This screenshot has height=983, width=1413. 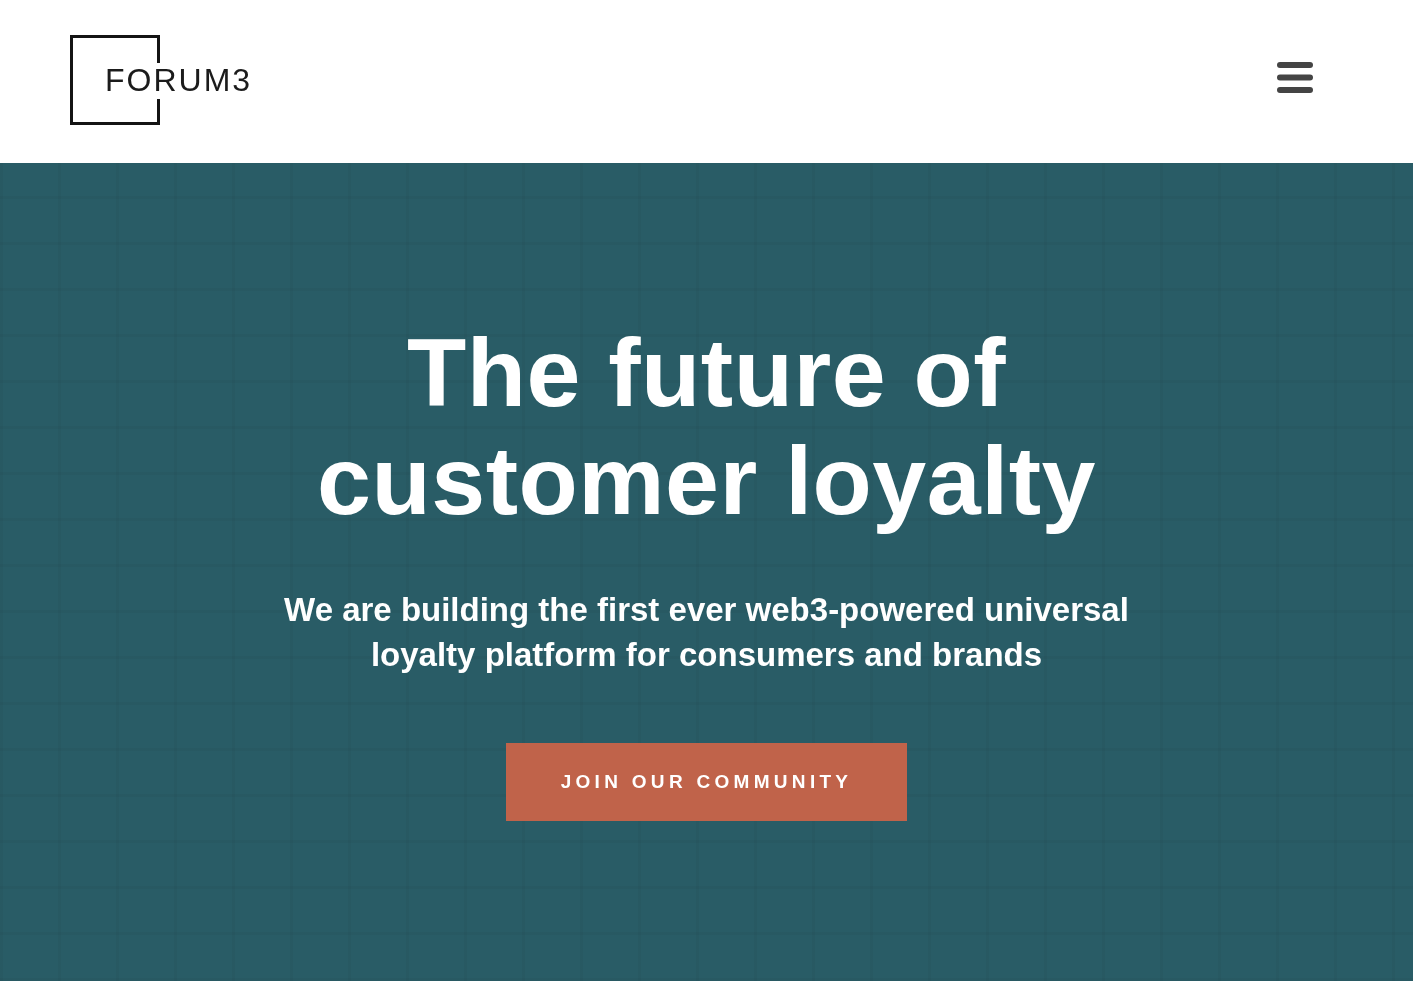 I want to click on join-community-button: JOIN OUR COMMUNITY, so click(x=706, y=782).